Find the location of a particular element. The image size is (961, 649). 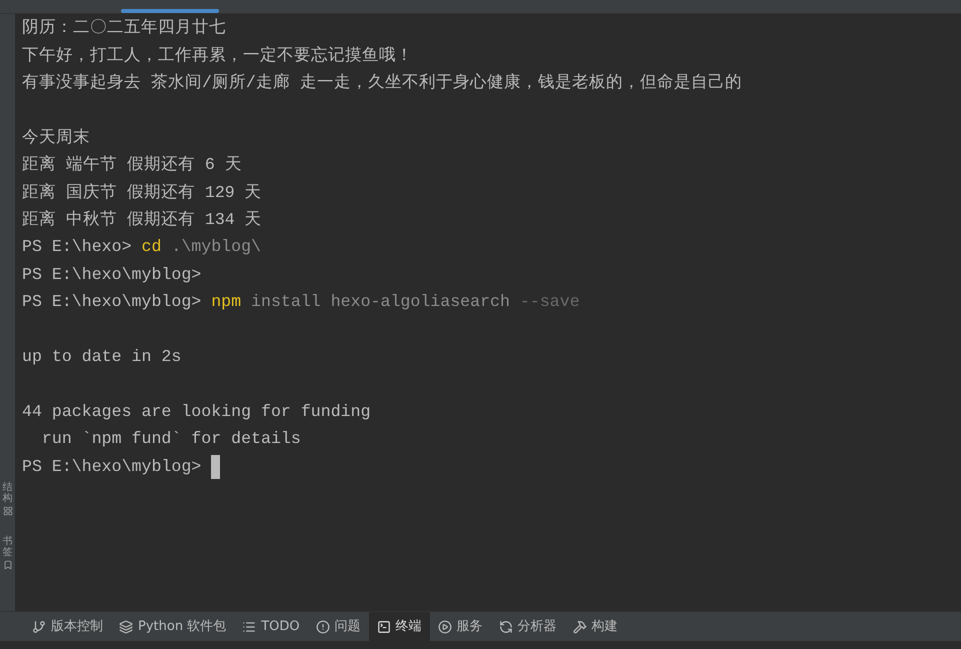

terminal-line: 有事没事起身去 茶水间/厕所/走廊 走一走，久坐不利于身心健康，钱是老板的，但命是自己的 is located at coordinates (382, 83).